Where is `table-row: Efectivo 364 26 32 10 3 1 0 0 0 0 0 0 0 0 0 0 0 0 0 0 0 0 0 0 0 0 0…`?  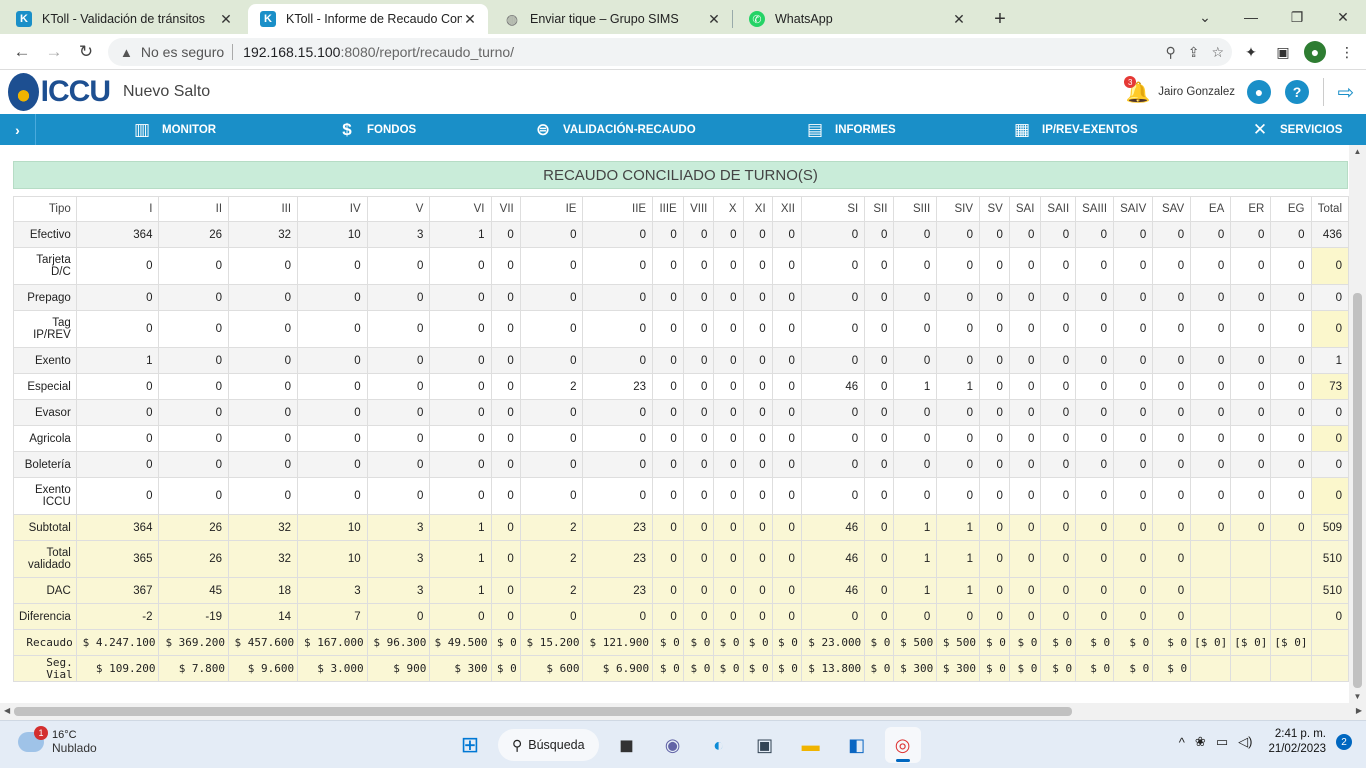 table-row: Efectivo 364 26 32 10 3 1 0 0 0 0 0 0 0 0 0 0 0 0 0 0 0 0 0 0 0 0 0… is located at coordinates (681, 234).